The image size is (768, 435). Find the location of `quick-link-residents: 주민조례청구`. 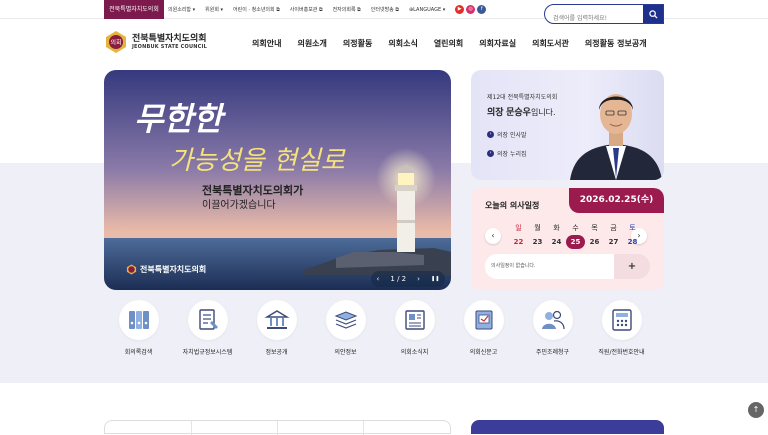

quick-link-residents: 주민조례청구 is located at coordinates (552, 328).